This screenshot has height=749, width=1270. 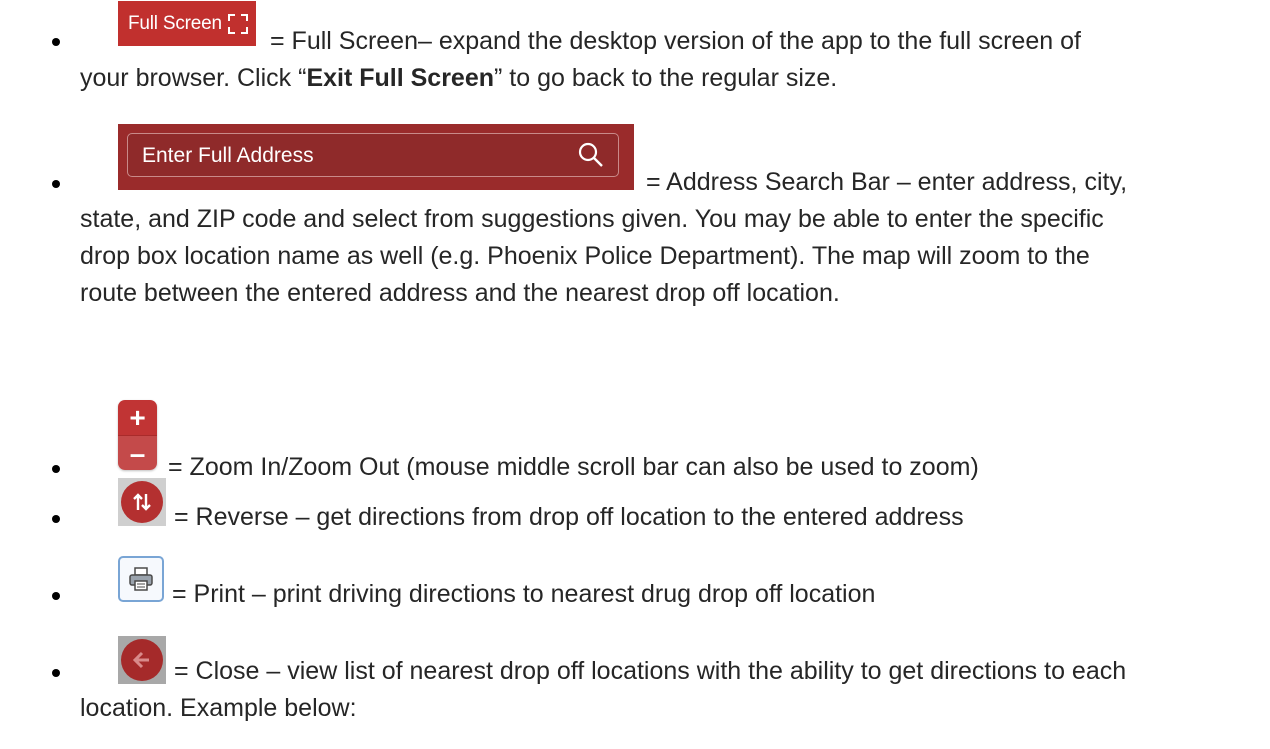 I want to click on address-search-input: Enter Full Address, so click(x=373, y=155).